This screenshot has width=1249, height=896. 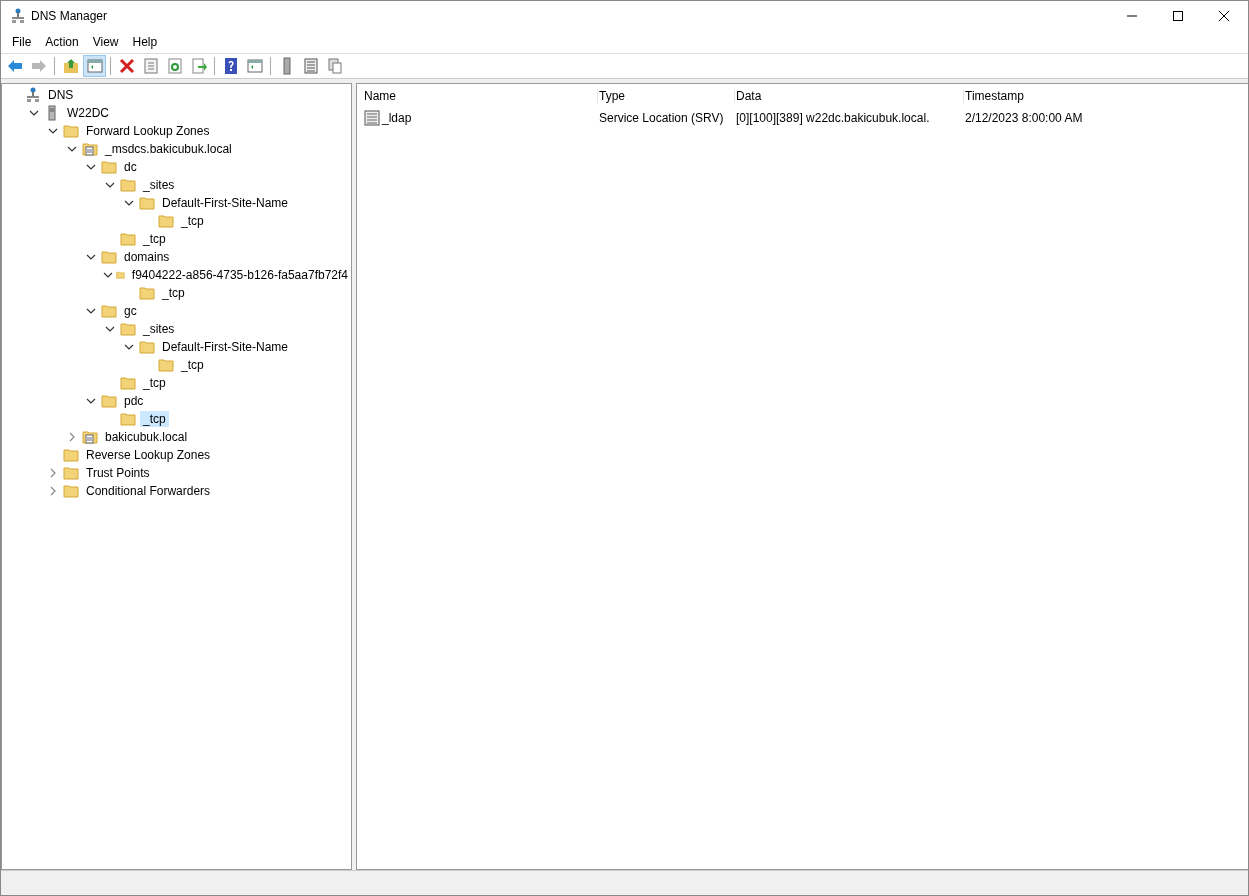 I want to click on tree-item: f9404222-a856-4735-b126-fa5aa7fb72f4, so click(x=239, y=275).